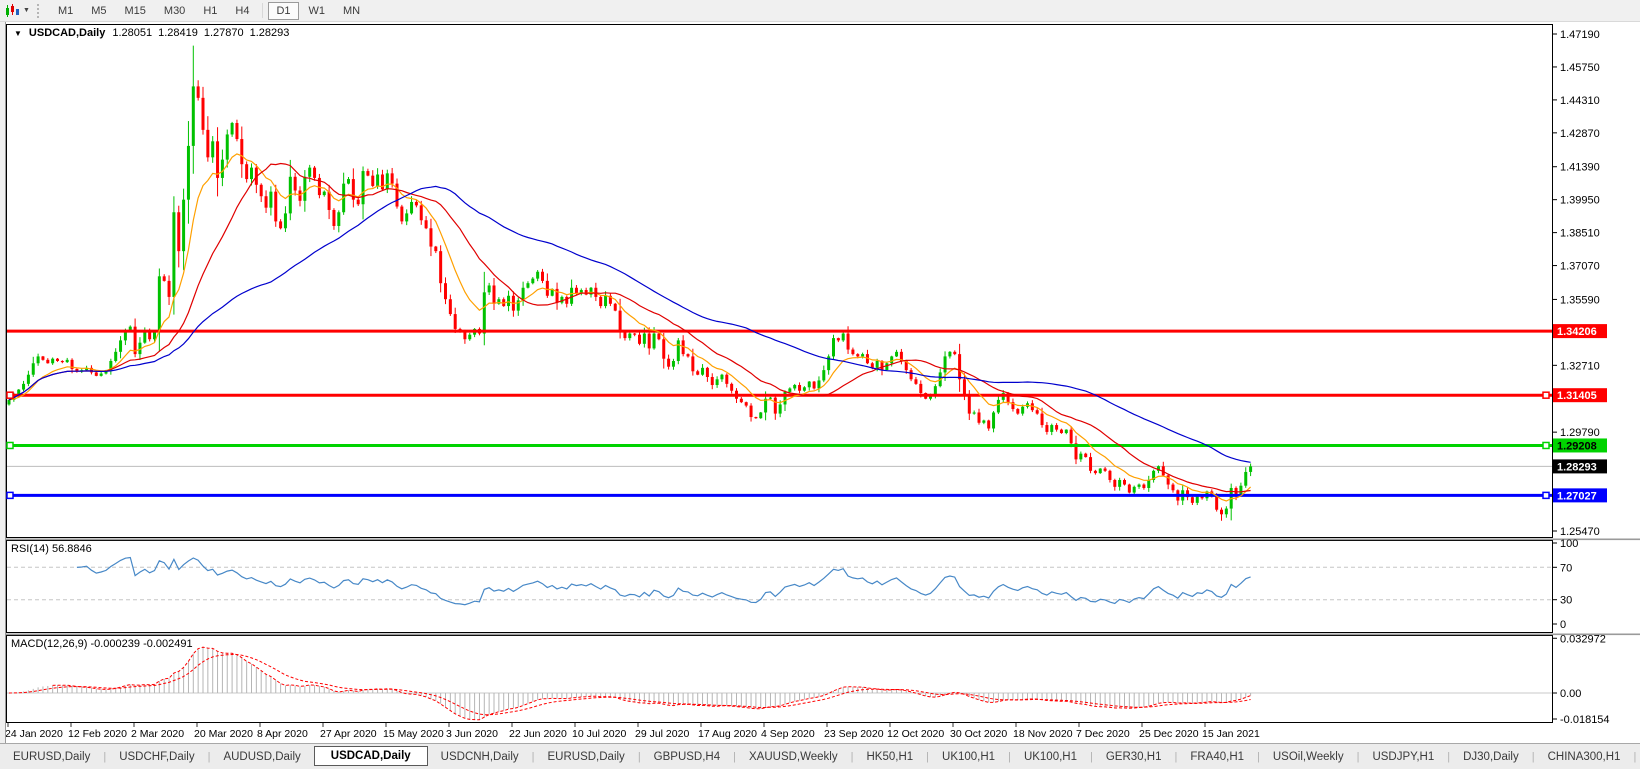 This screenshot has height=769, width=1640. I want to click on tab-usdcnh-daily: USDCNH,Daily, so click(480, 757).